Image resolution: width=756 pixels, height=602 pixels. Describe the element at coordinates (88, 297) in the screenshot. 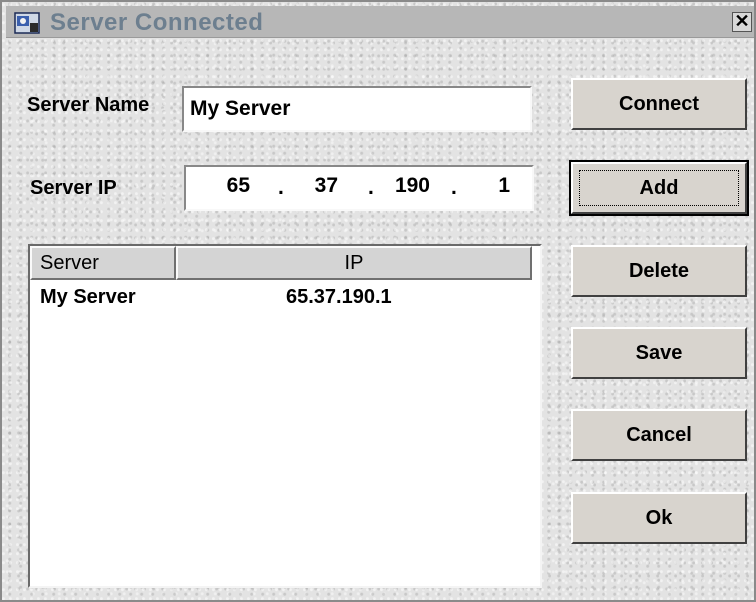

I see `row-server-name: My Server` at that location.